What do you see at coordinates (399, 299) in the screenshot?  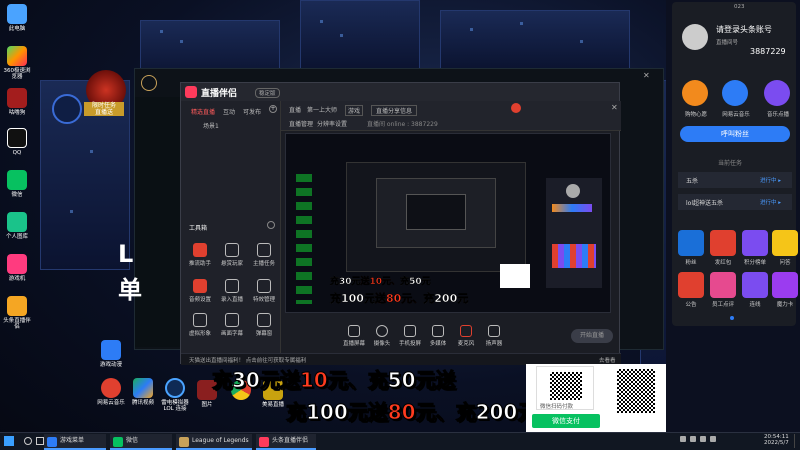 I see `preview-promo: 充100元送80元、充200元` at bounding box center [399, 299].